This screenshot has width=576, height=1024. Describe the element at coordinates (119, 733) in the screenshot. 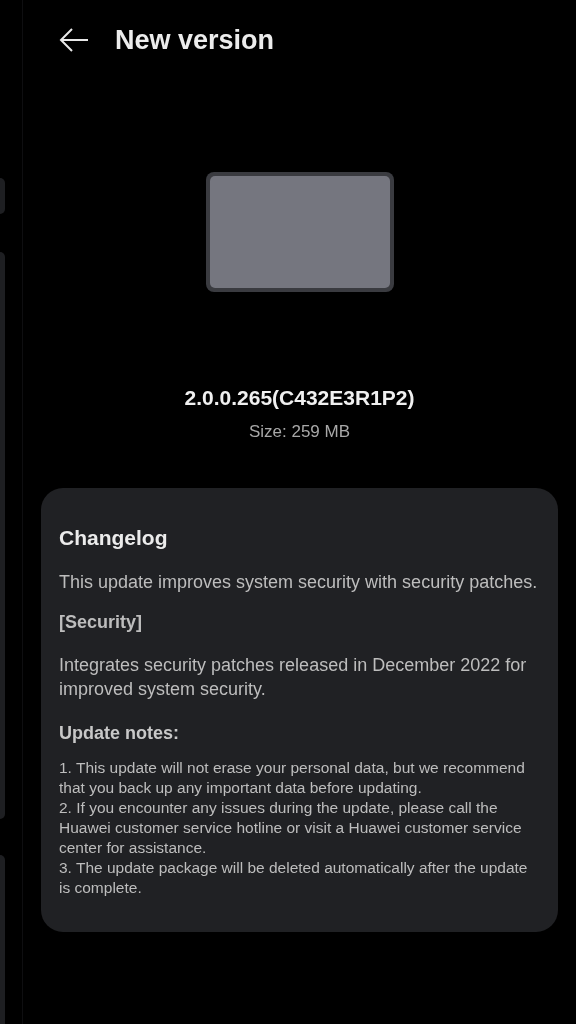

I see `notes-title: Update notes:` at that location.